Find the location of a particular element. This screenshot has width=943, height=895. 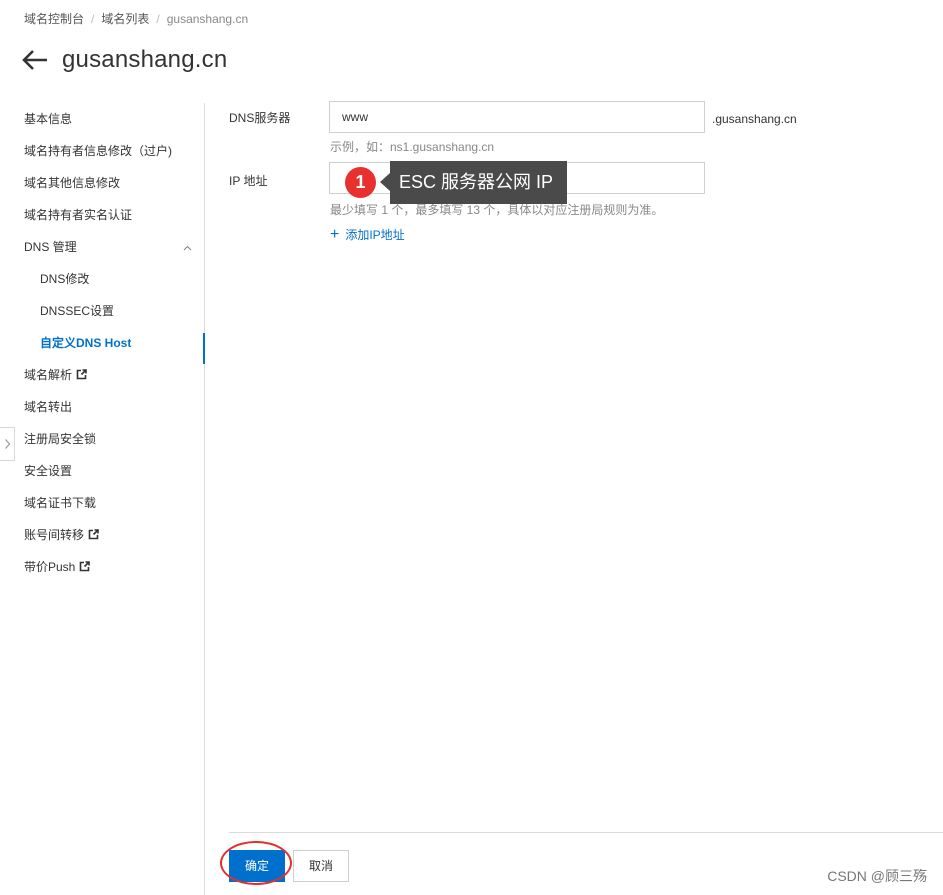

dns-server-suffix: .gusanshang.cn is located at coordinates (754, 119).